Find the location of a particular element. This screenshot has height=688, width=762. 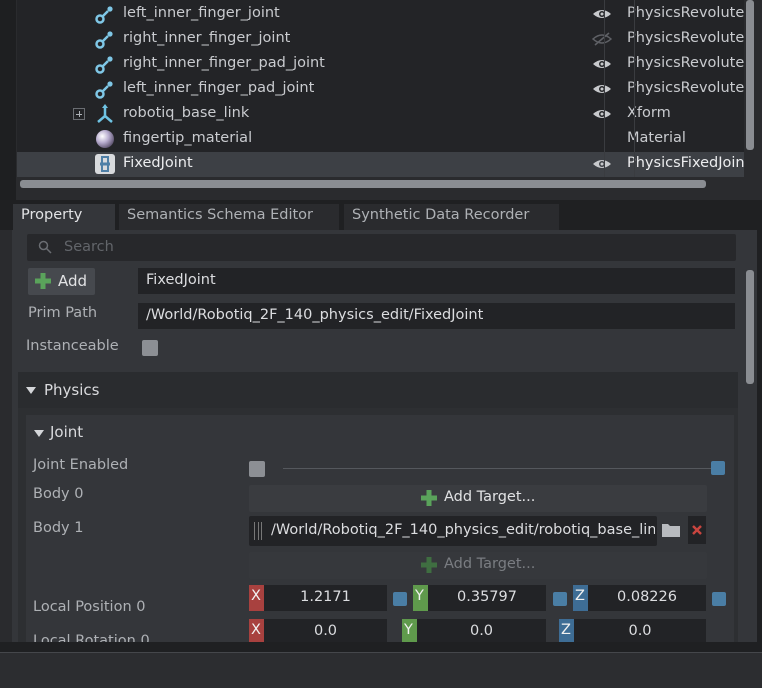

expand-plus-icon is located at coordinates (79, 114).